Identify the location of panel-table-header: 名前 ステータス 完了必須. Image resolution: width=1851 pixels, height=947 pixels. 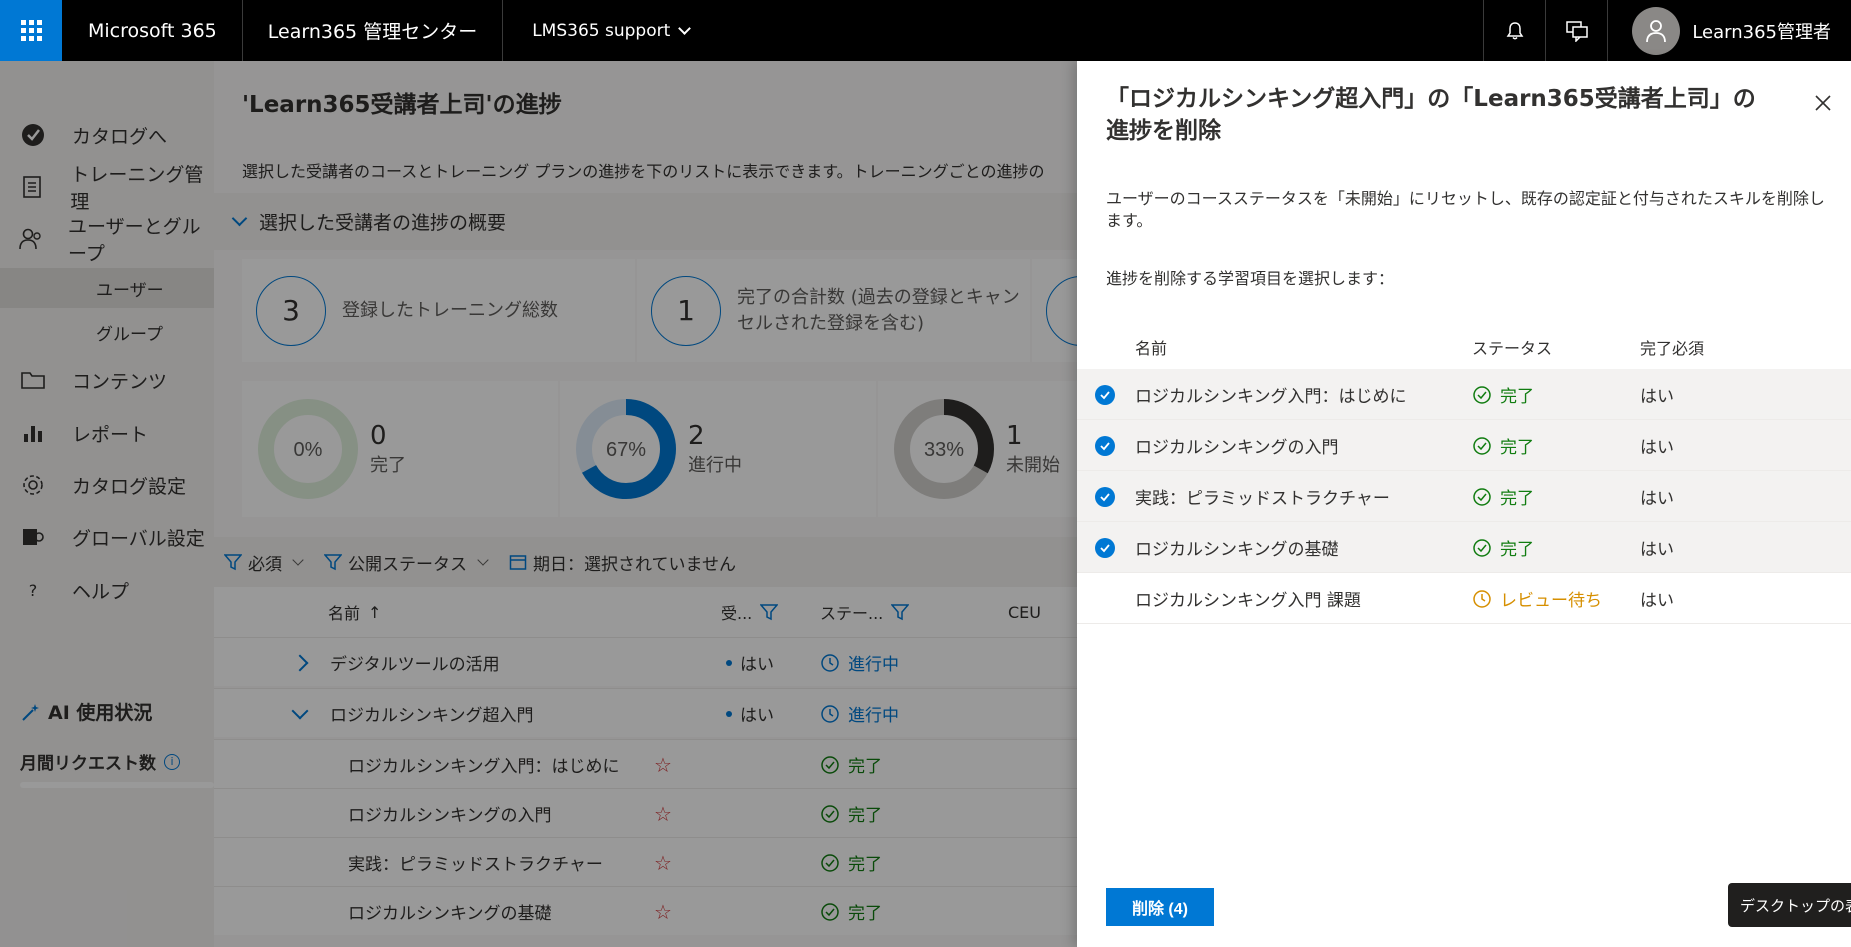
(1464, 347).